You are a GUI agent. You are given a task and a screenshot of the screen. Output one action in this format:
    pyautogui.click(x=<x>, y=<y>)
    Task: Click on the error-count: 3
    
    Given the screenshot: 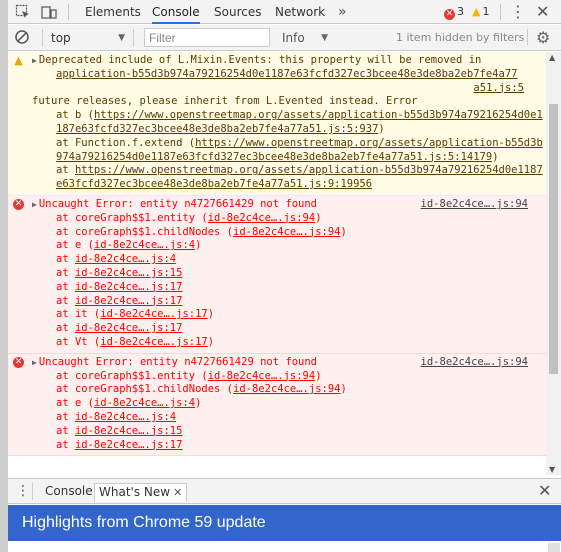 What is the action you would take?
    pyautogui.click(x=460, y=11)
    